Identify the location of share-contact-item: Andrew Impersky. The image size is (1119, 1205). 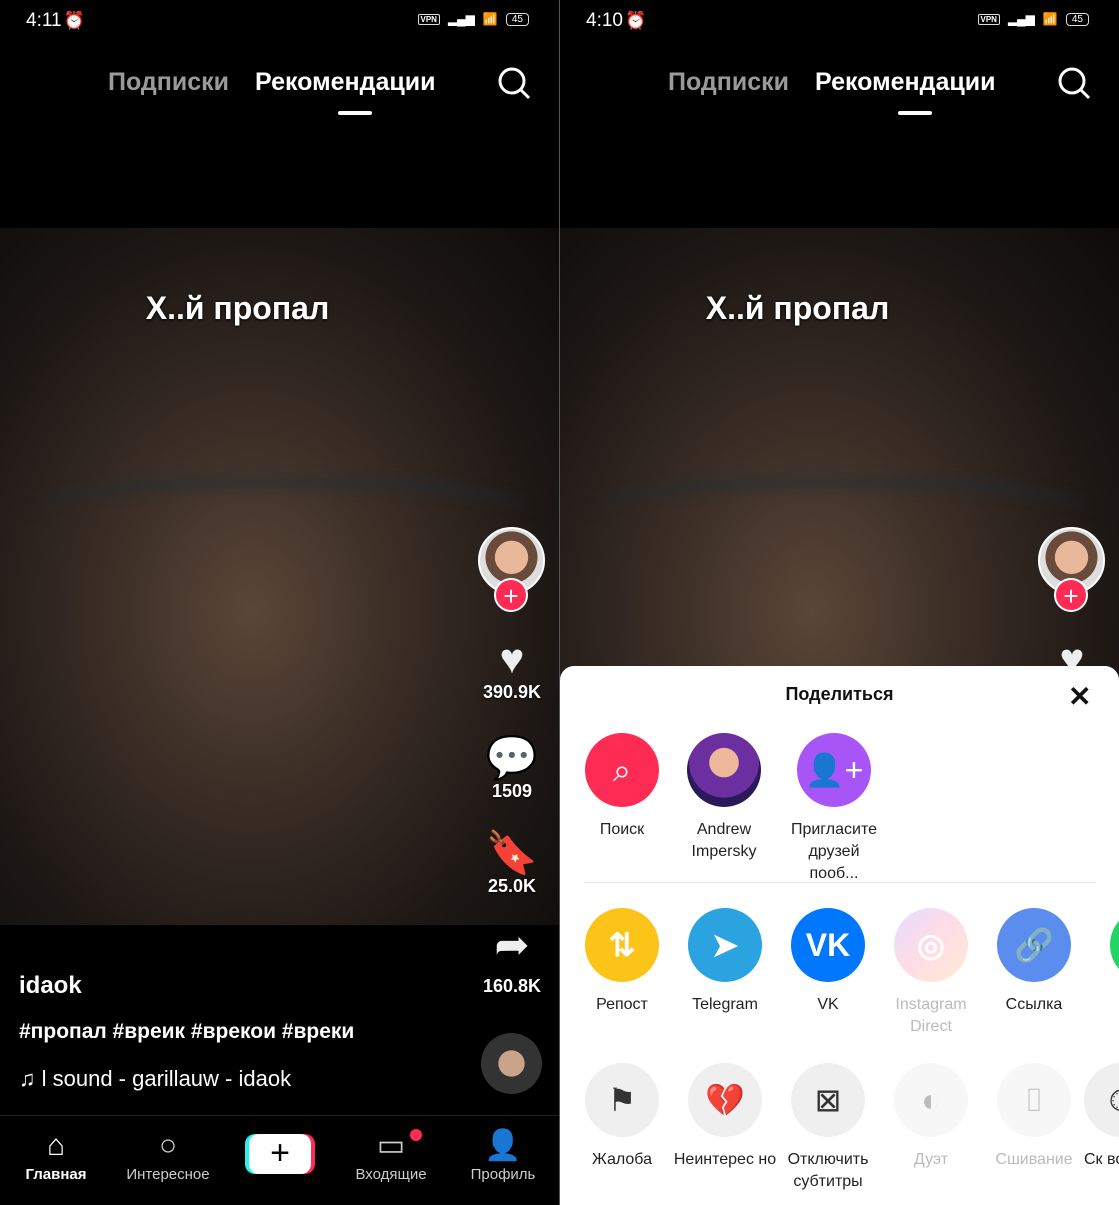
(724, 798).